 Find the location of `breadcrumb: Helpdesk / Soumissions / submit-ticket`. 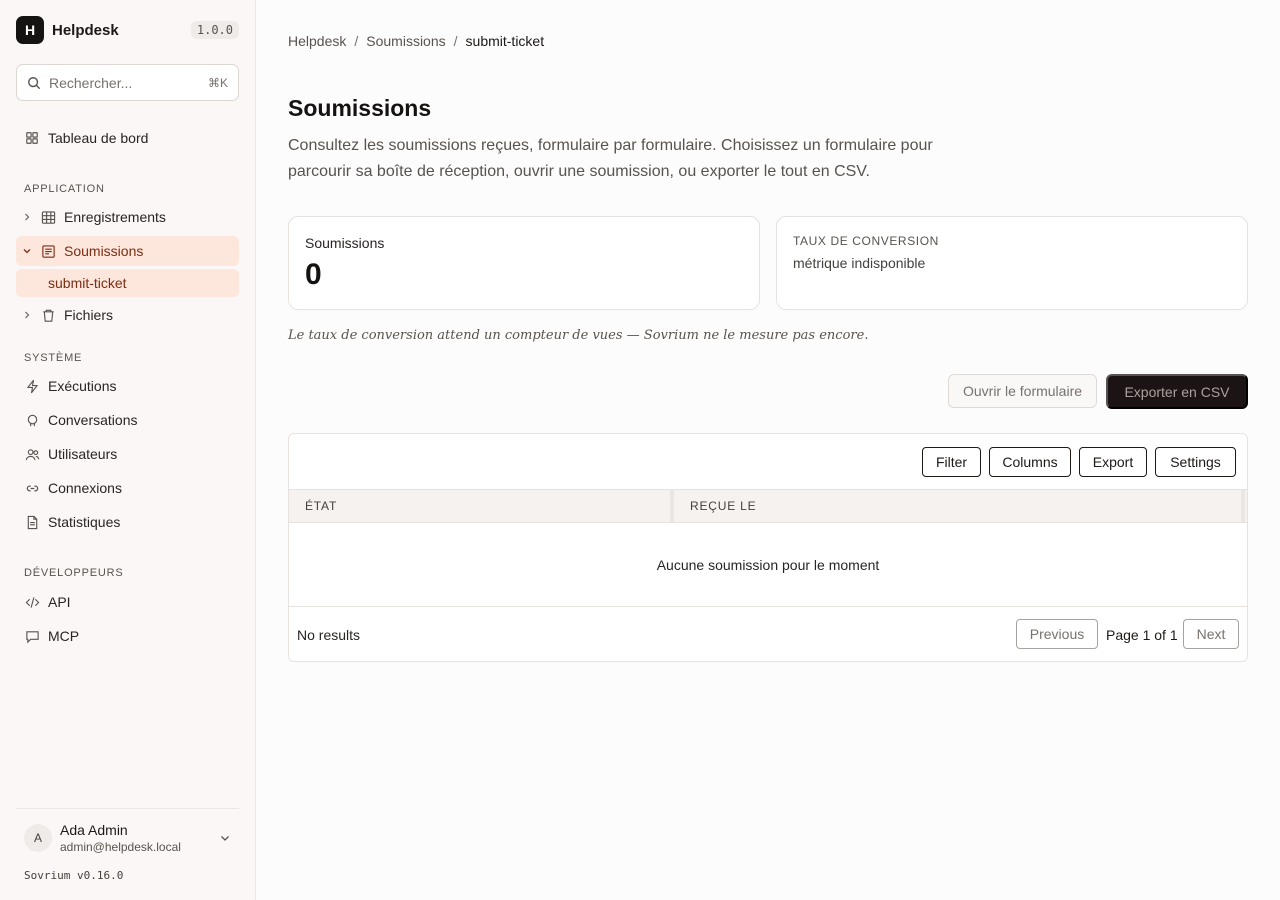

breadcrumb: Helpdesk / Soumissions / submit-ticket is located at coordinates (416, 41).